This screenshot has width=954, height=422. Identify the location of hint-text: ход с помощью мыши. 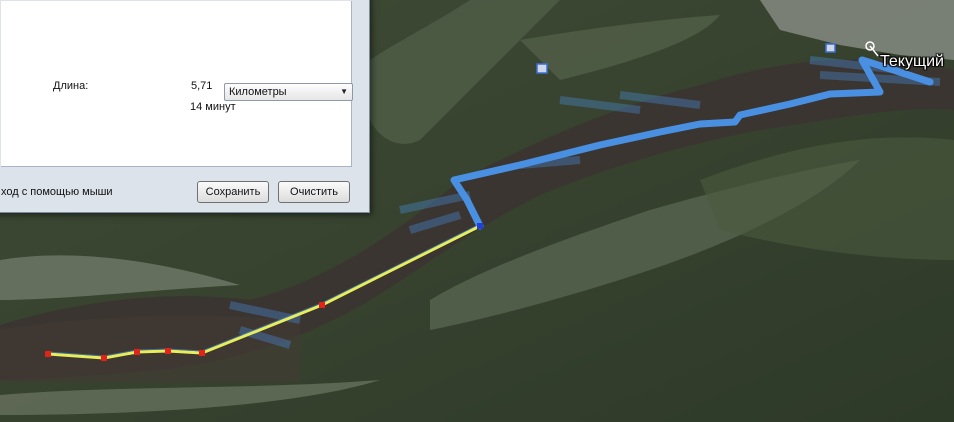
(57, 192).